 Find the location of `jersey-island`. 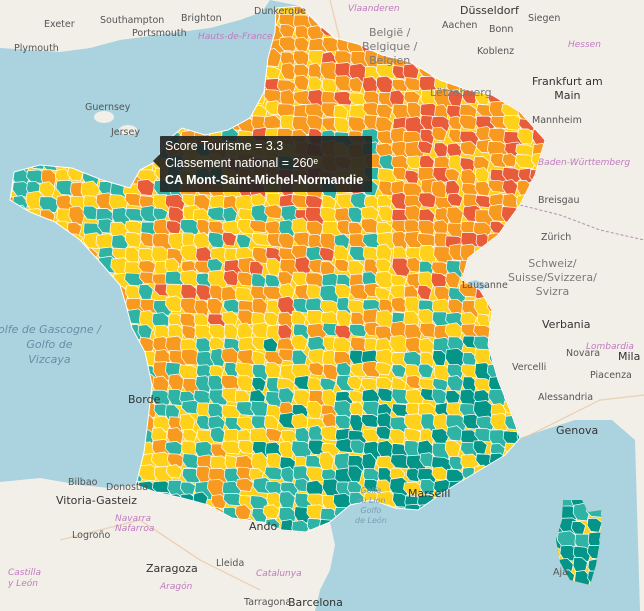

jersey-island is located at coordinates (128, 130).